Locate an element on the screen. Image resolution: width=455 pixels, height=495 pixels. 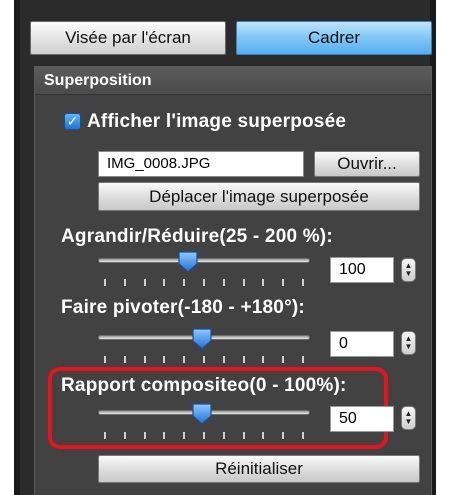
scale-value-input: 100 is located at coordinates (362, 270).